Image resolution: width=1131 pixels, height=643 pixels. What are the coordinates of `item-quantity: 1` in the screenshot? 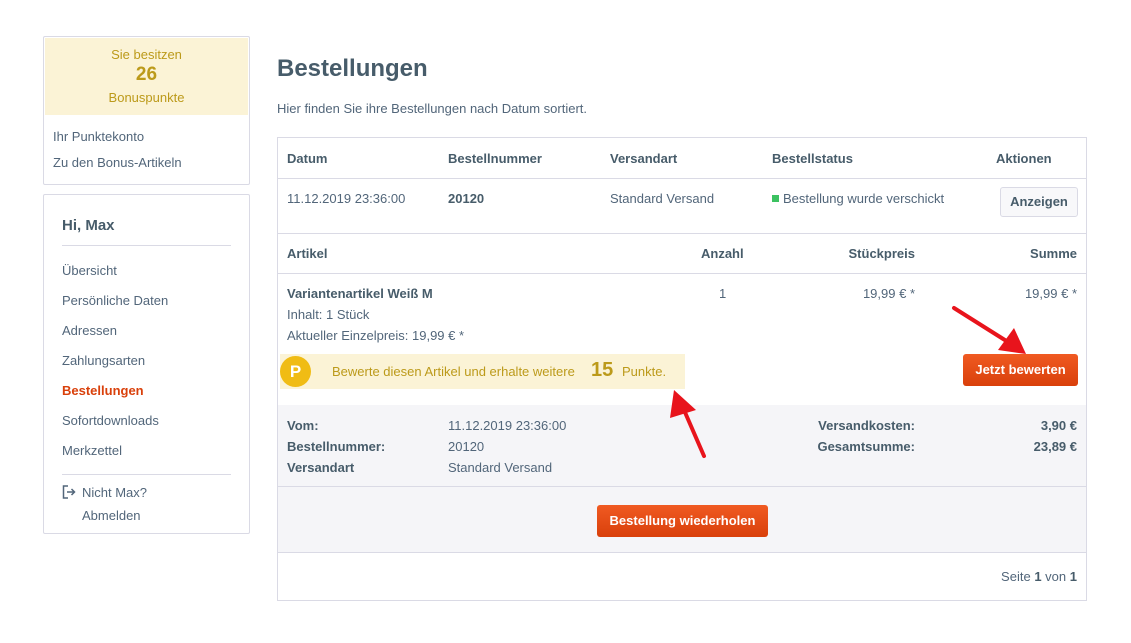 It's located at (723, 293).